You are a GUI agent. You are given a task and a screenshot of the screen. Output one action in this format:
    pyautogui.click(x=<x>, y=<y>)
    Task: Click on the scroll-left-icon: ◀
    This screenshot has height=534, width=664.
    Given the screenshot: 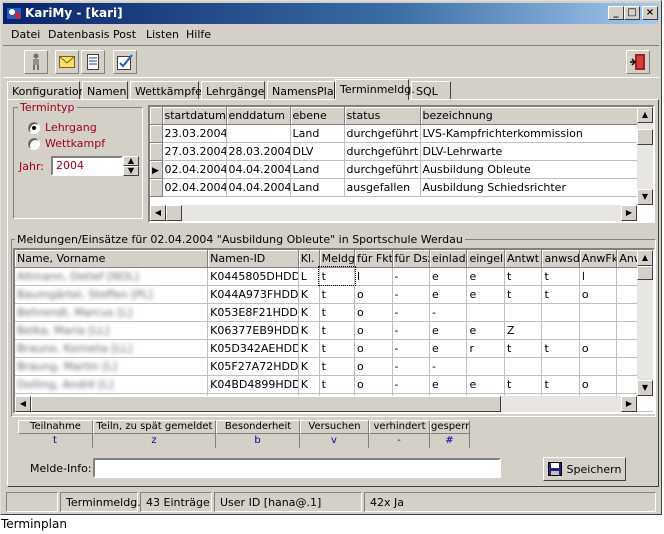 What is the action you would take?
    pyautogui.click(x=23, y=404)
    